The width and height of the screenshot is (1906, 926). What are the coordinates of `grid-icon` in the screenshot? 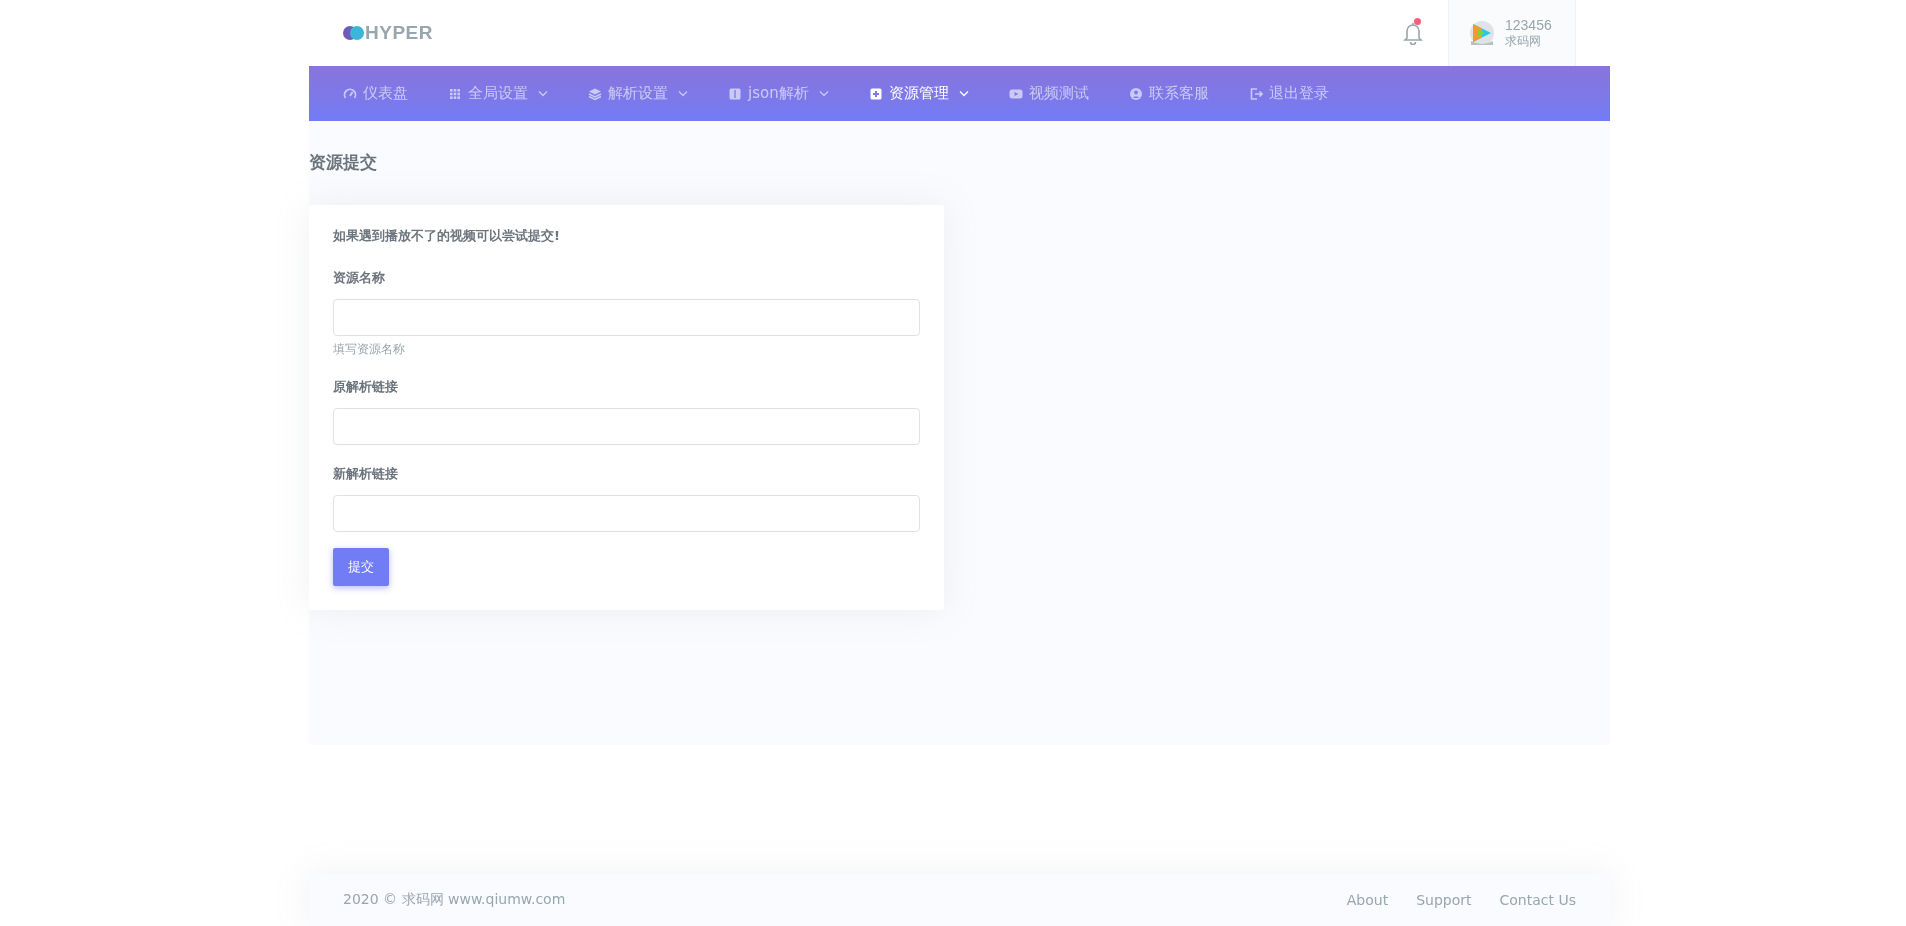 It's located at (455, 93).